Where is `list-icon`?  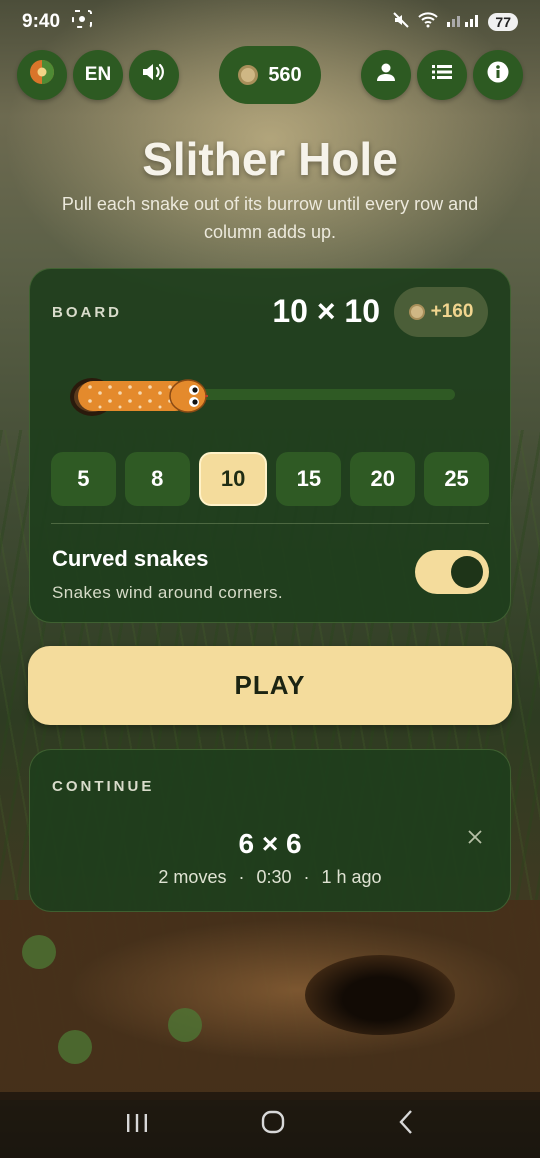
list-icon is located at coordinates (442, 75).